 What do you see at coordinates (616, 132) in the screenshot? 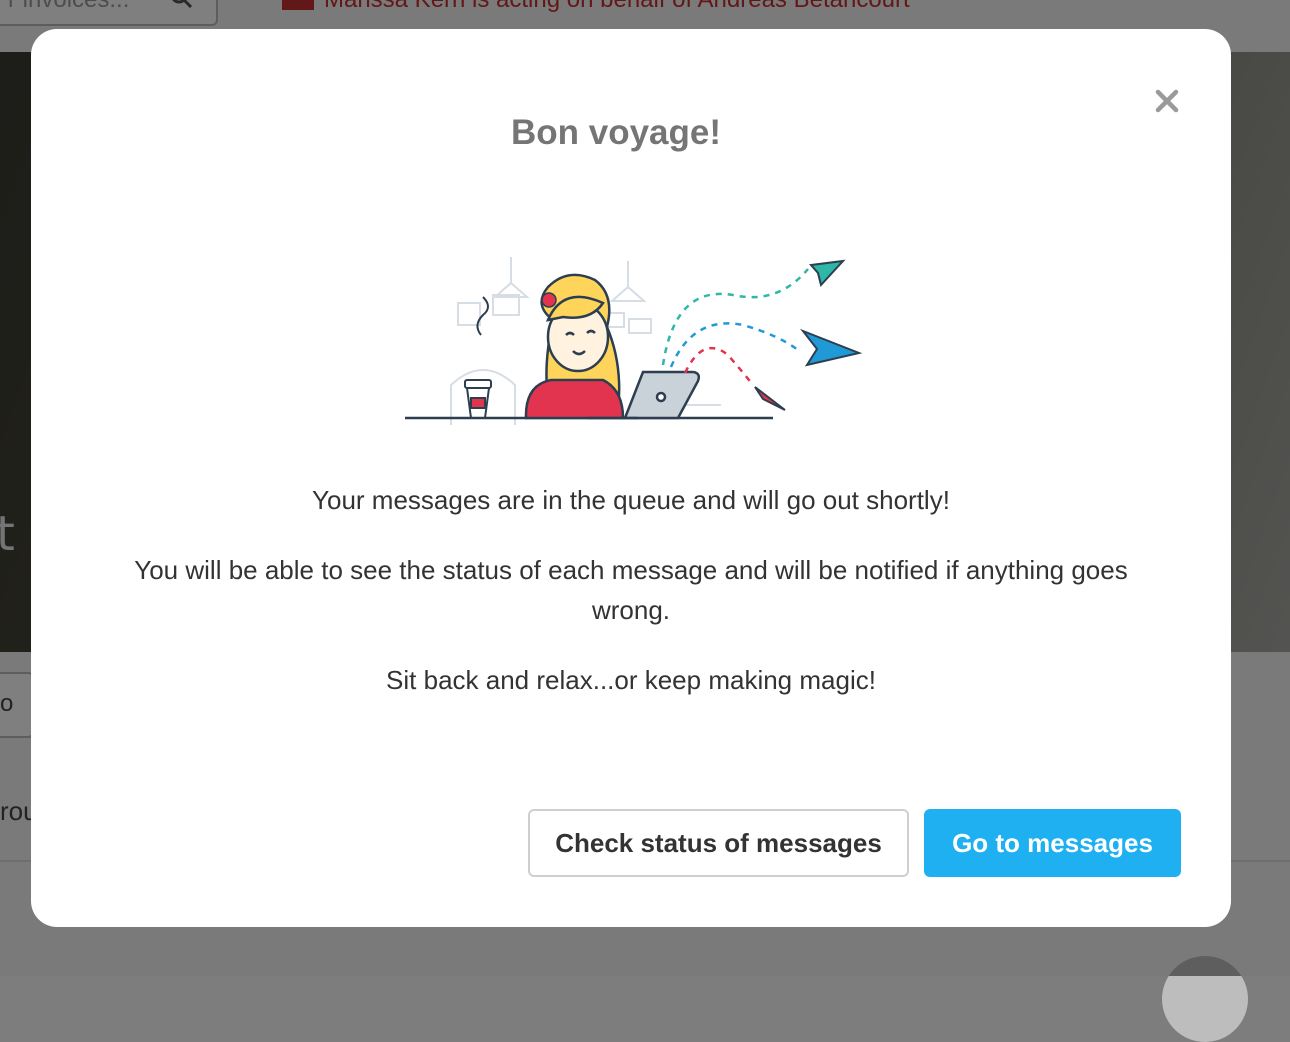
I see `modal-title: Bon voyage!` at bounding box center [616, 132].